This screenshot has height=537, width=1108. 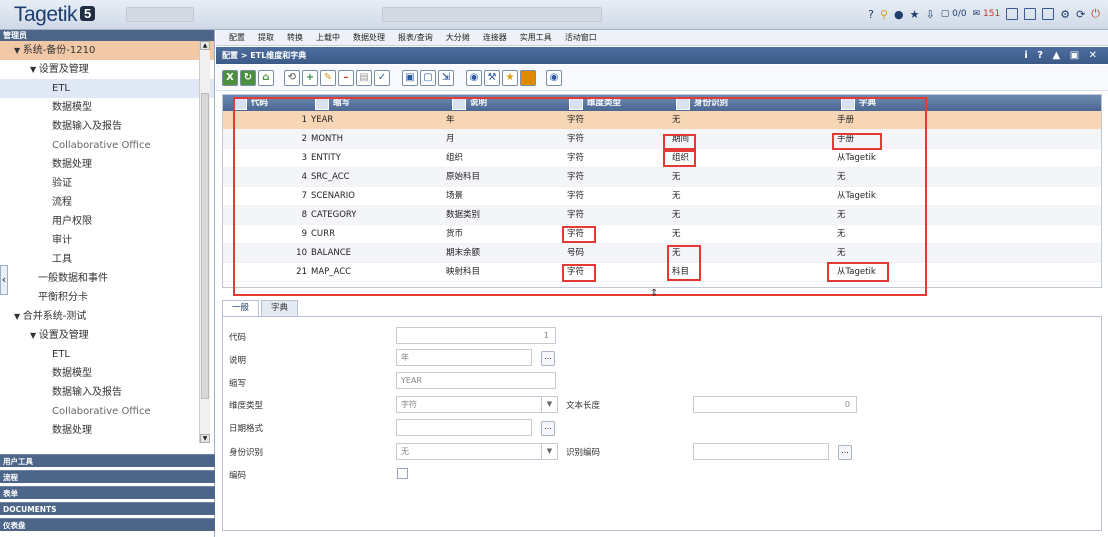 I want to click on menu-item: 实用工具, so click(x=536, y=37).